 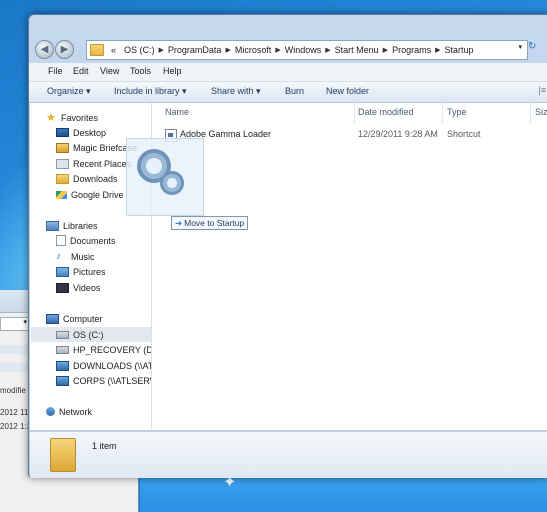 I want to click on pictures-icon, so click(x=62, y=271).